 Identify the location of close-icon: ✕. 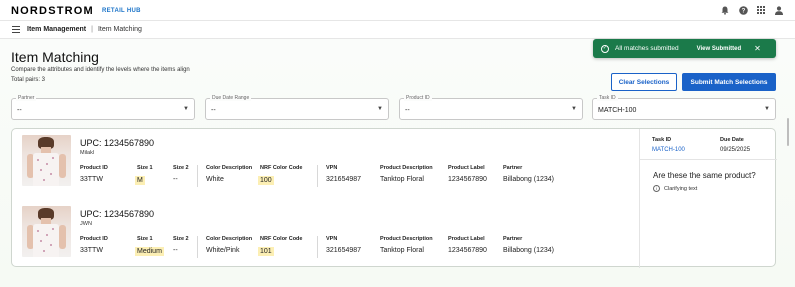
(757, 48).